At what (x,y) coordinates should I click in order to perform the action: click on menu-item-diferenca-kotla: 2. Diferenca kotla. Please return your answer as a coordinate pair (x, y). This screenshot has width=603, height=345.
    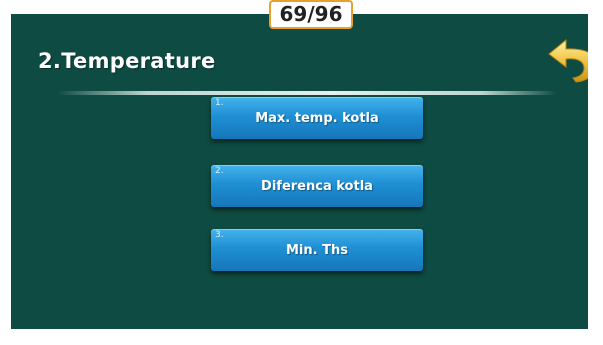
    Looking at the image, I should click on (317, 186).